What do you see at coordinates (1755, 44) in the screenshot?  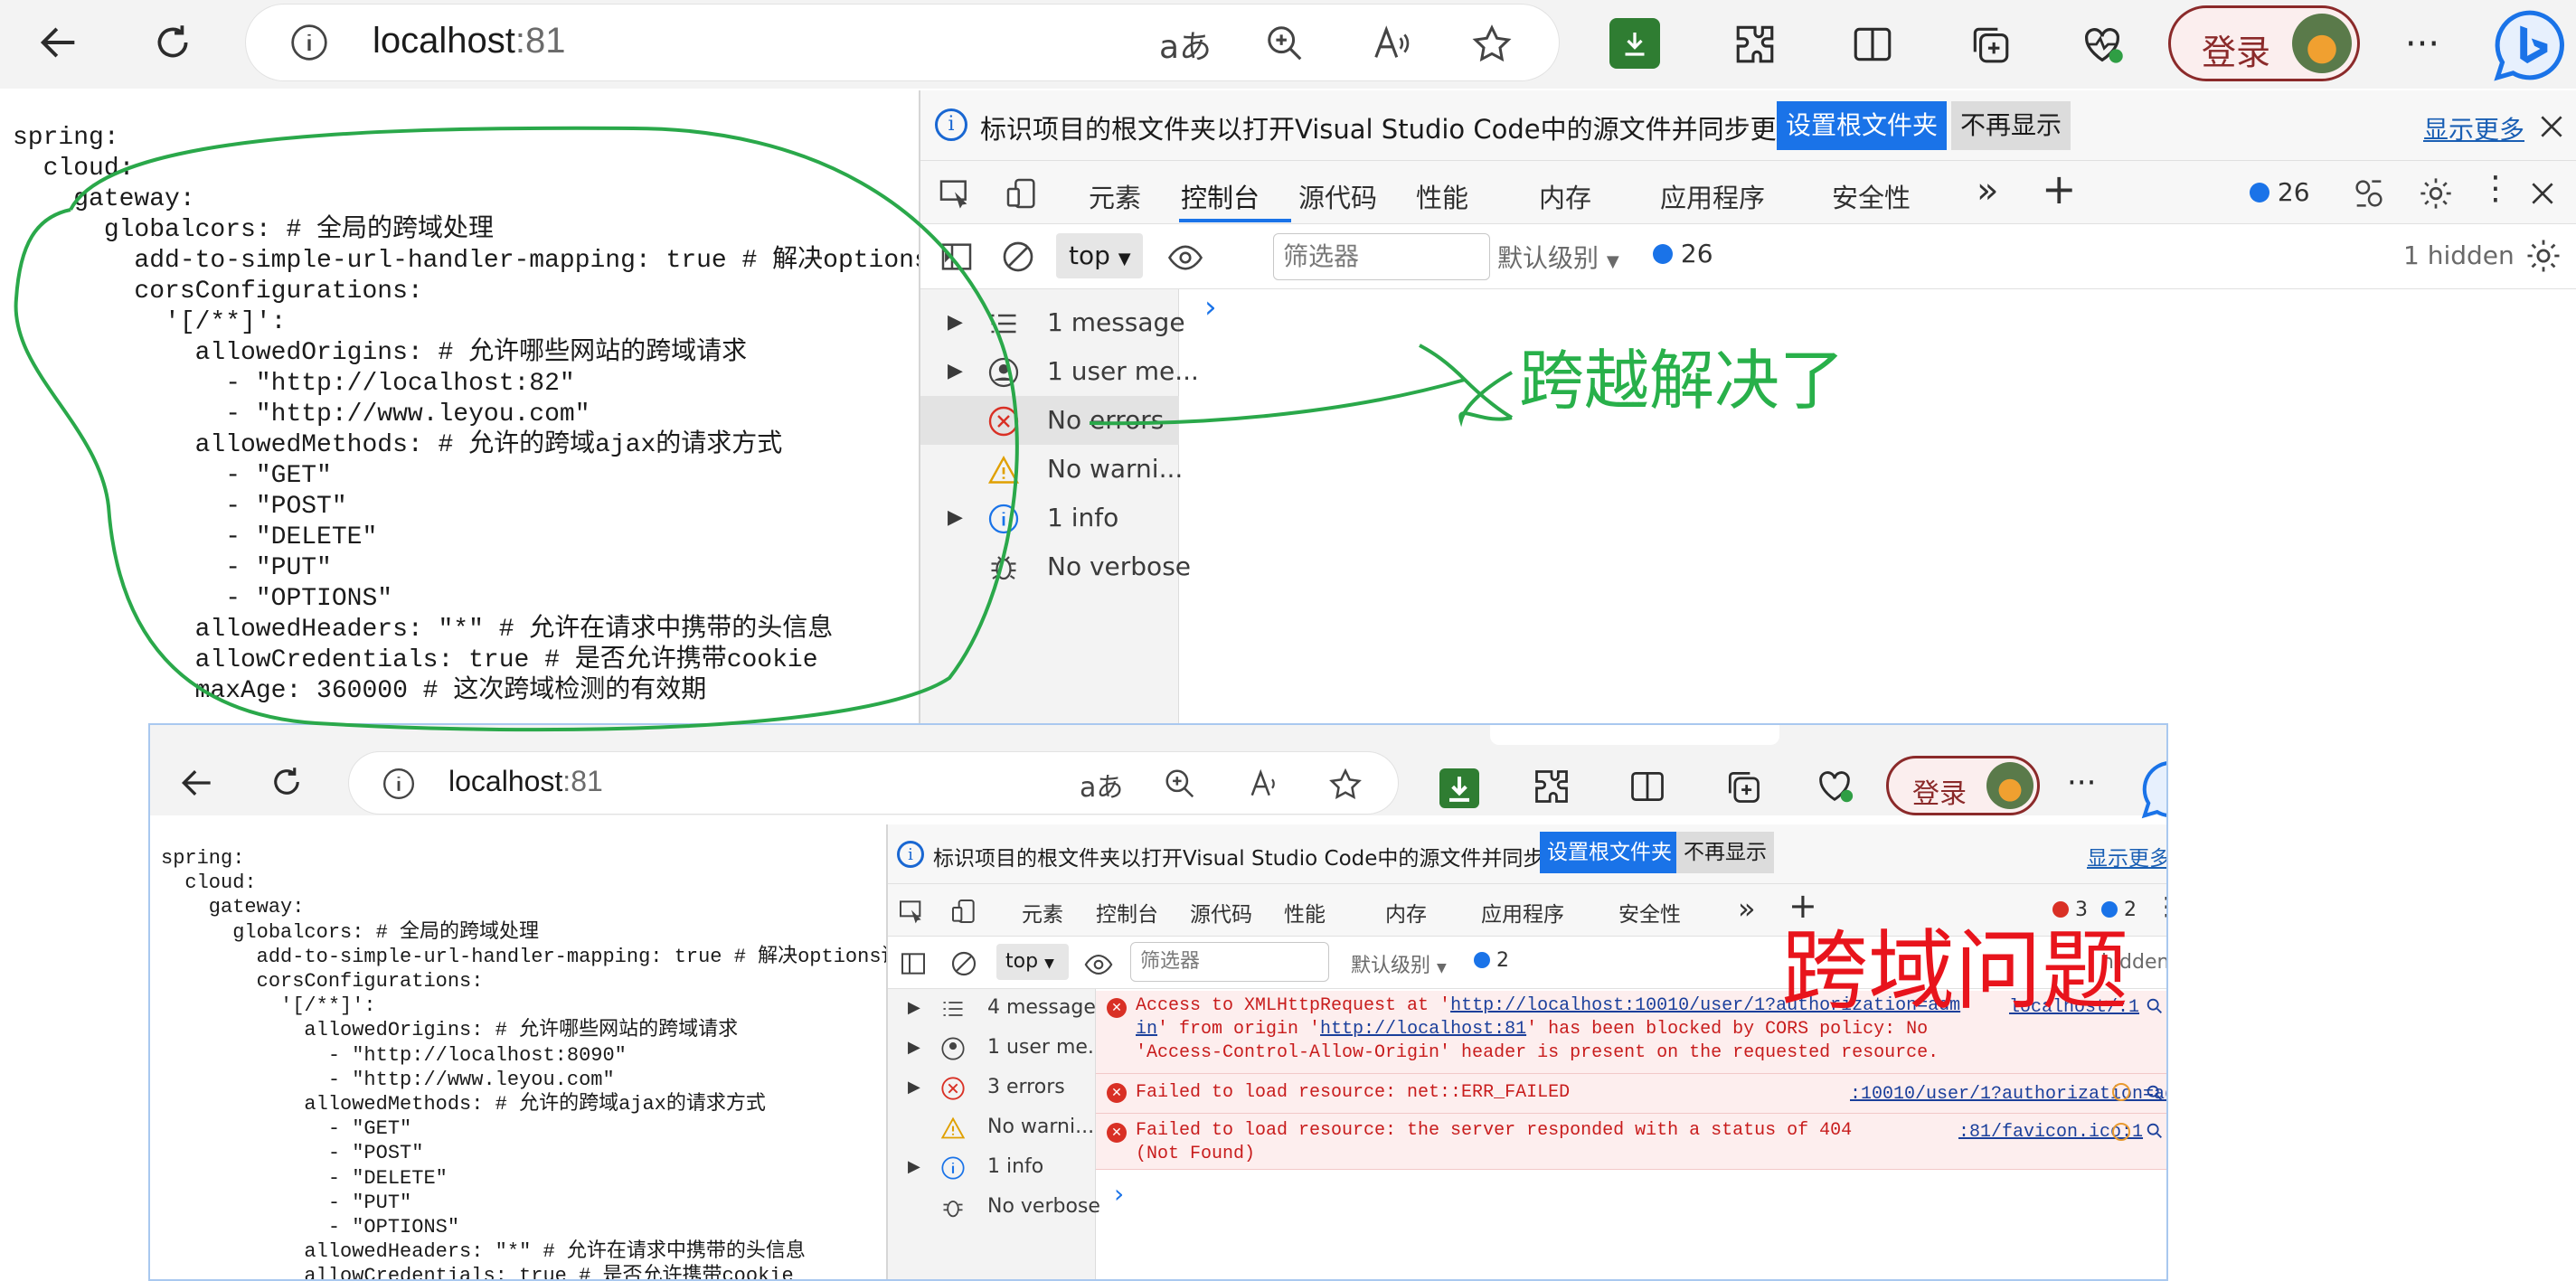 I see `extensions-button` at bounding box center [1755, 44].